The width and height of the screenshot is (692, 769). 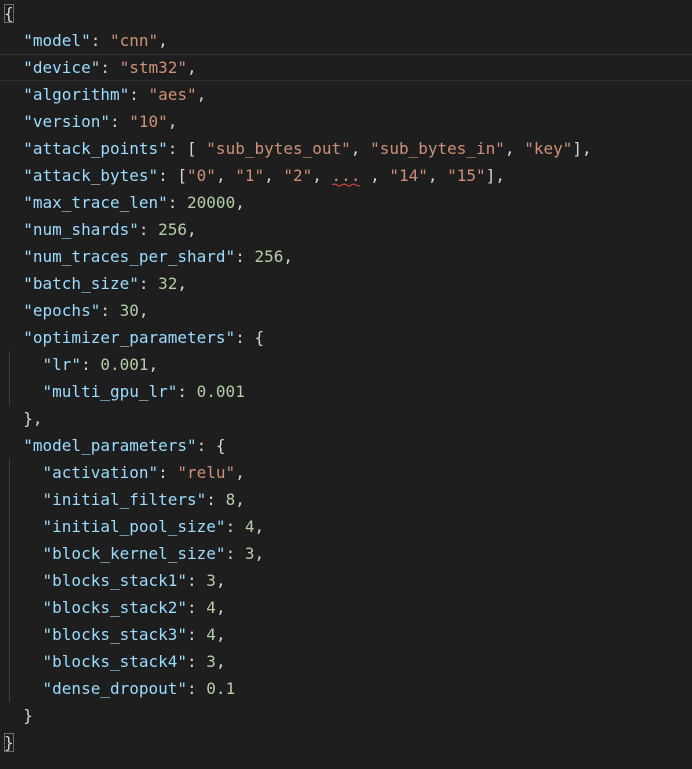 What do you see at coordinates (346, 185) in the screenshot?
I see `error-squiggle-icon` at bounding box center [346, 185].